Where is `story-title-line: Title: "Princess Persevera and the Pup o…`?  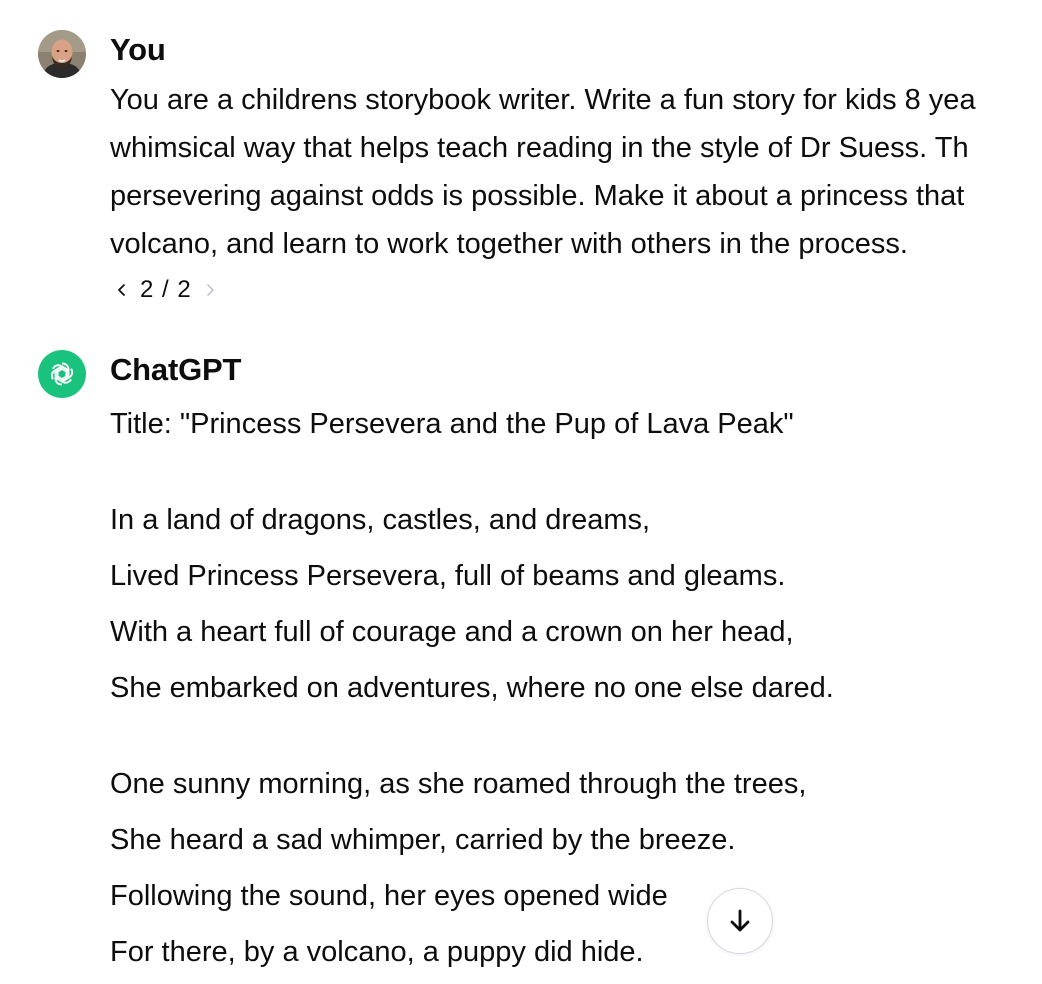
story-title-line: Title: "Princess Persevera and the Pup o… is located at coordinates (452, 424).